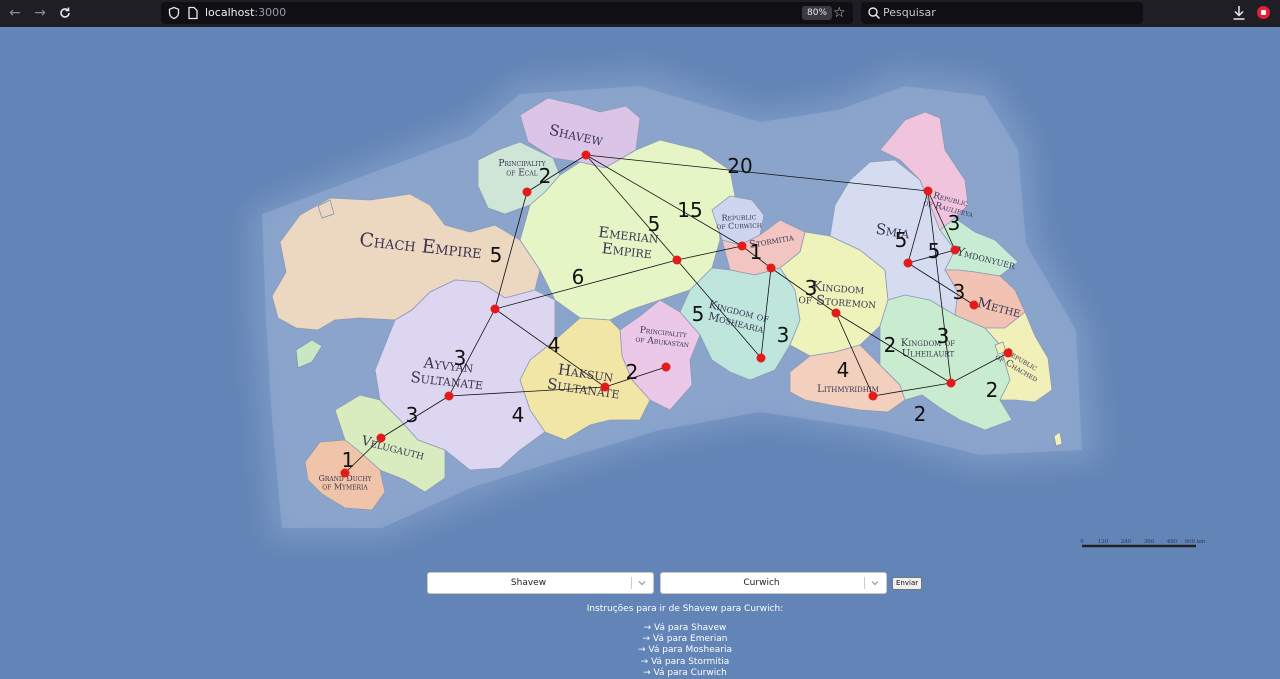 This screenshot has height=679, width=1280. I want to click on destination-select: Curwich, so click(773, 583).